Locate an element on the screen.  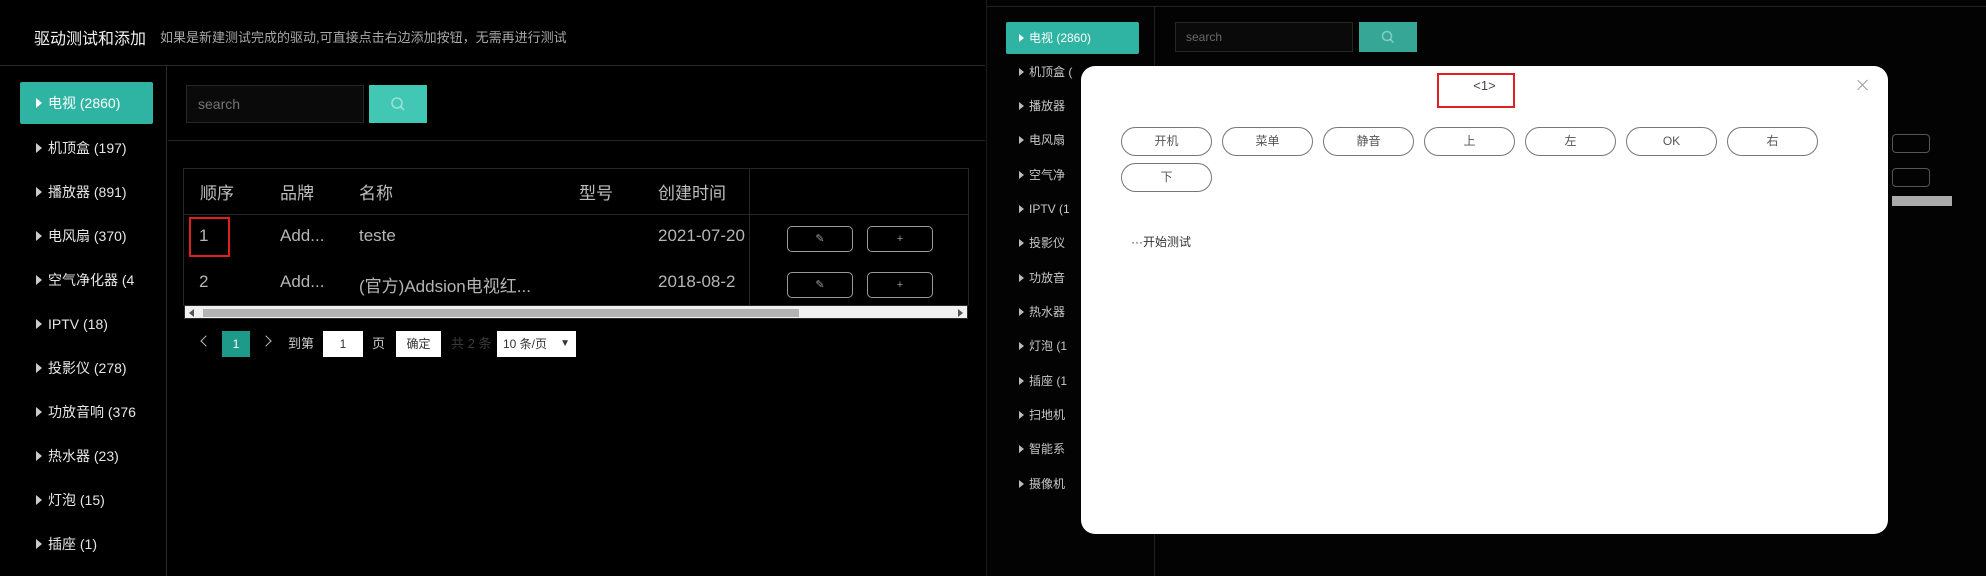
total-count: 共 2 条 is located at coordinates (471, 343).